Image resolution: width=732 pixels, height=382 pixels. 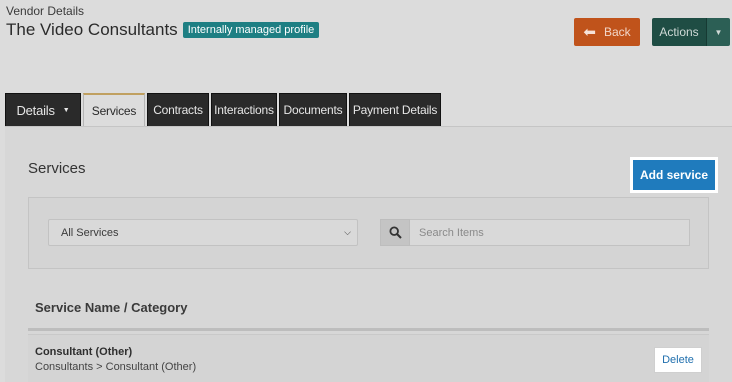 I want to click on tab-contracts: Contracts, so click(x=178, y=109).